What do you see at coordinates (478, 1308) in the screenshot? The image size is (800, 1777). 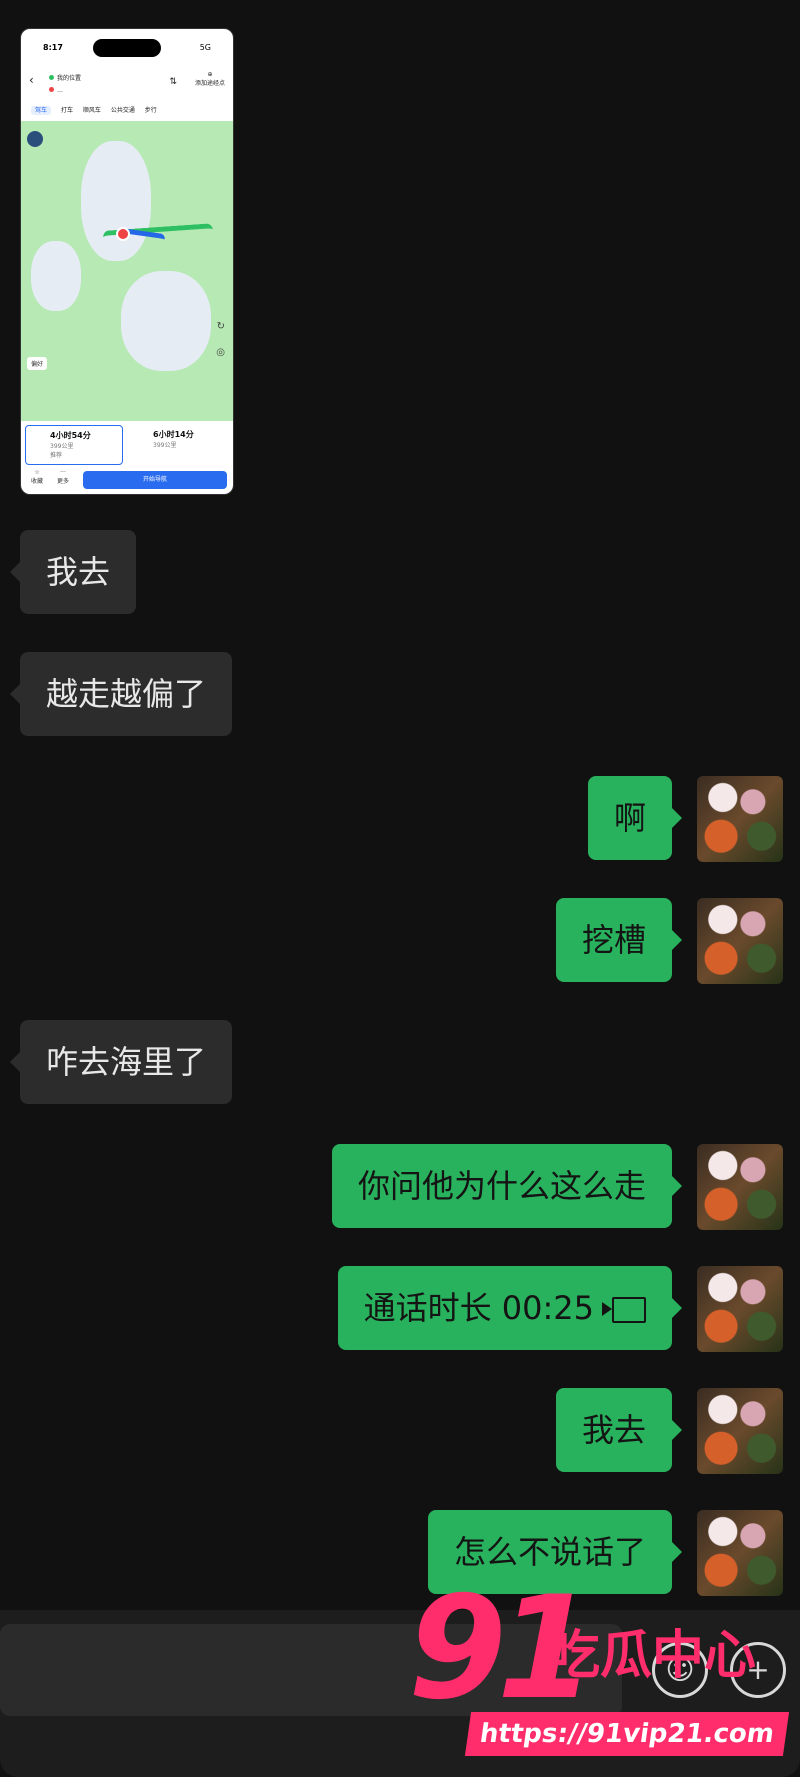 I see `call-duration-text: 通话时长 00:25` at bounding box center [478, 1308].